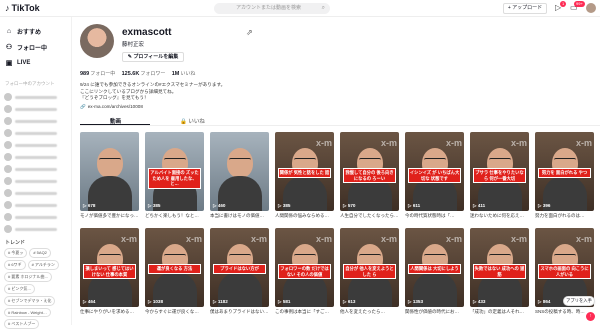  I want to click on search-icon: ⌕, so click(323, 8).